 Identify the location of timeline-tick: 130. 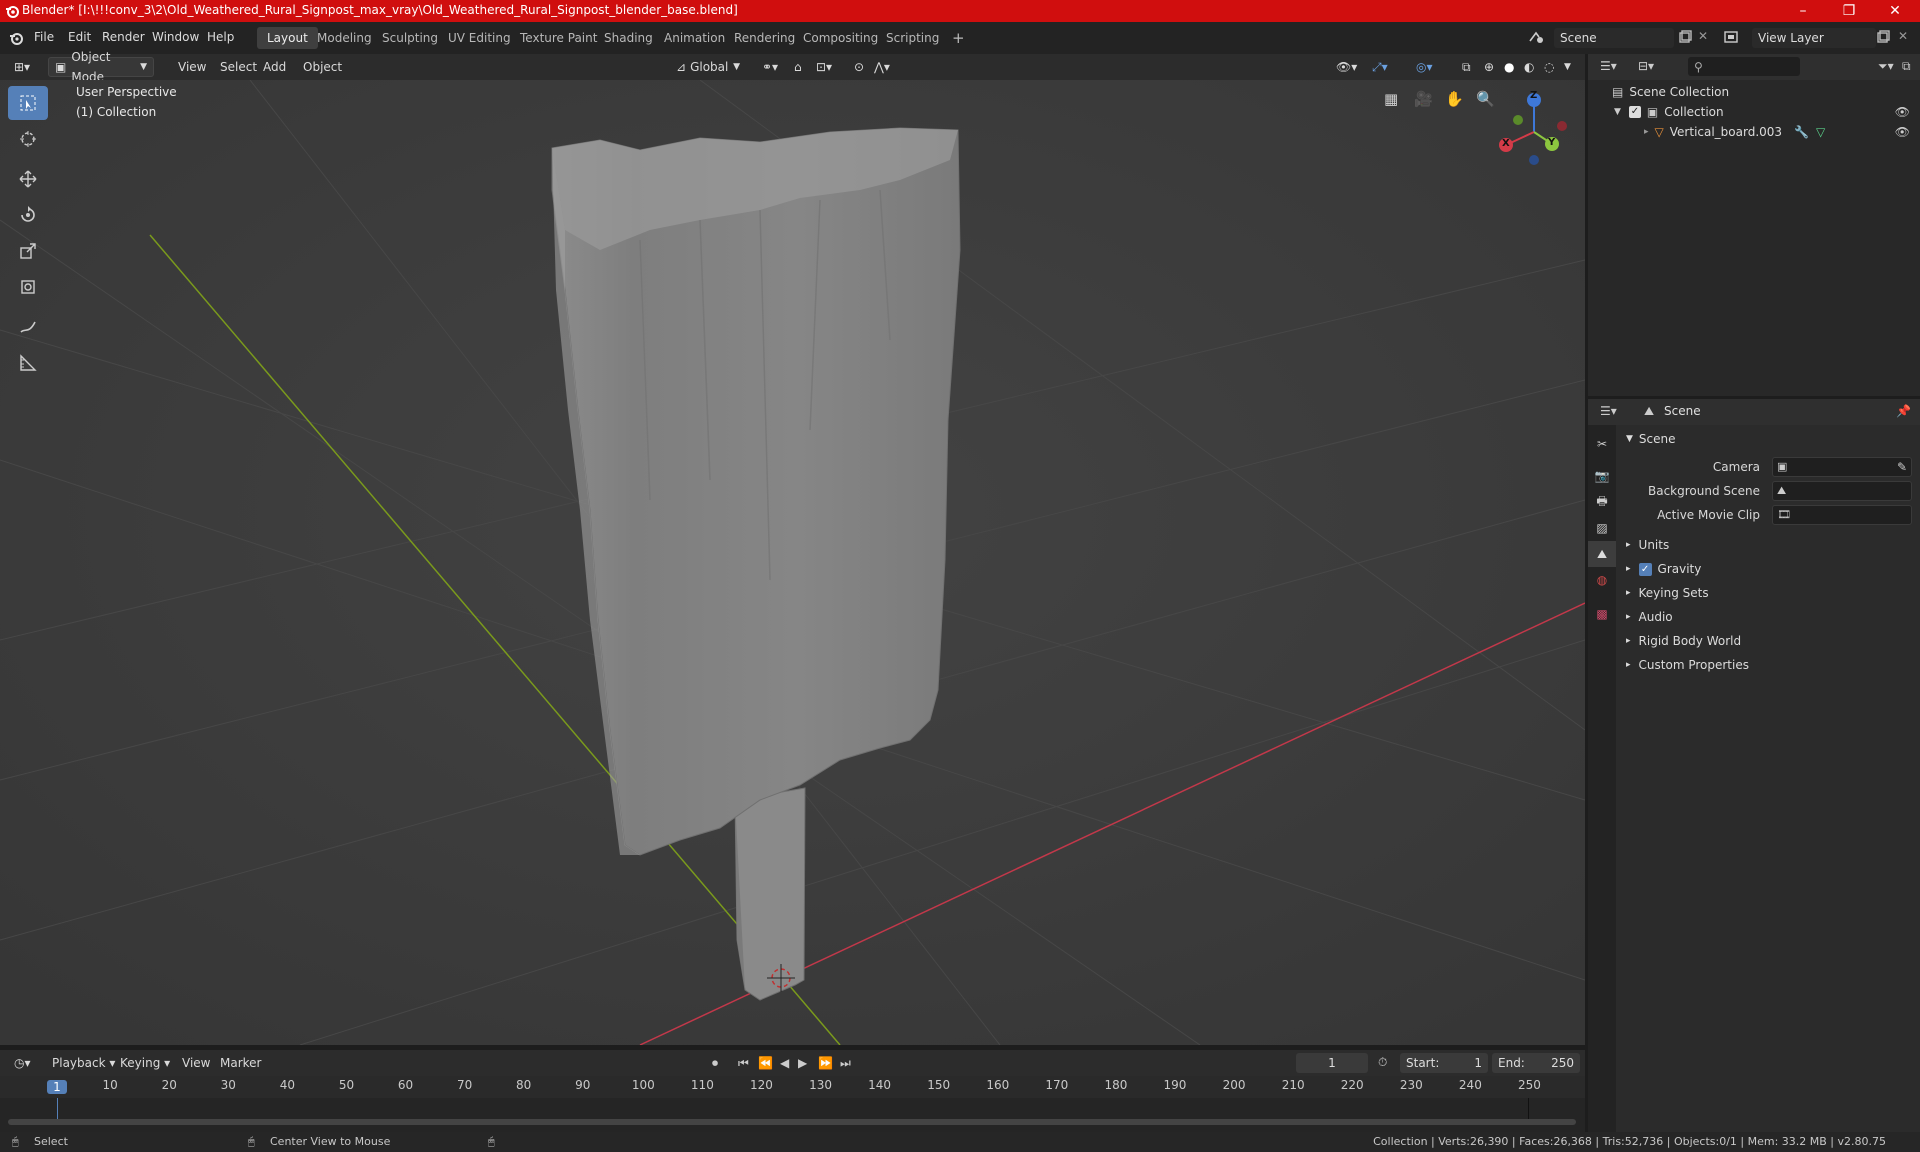
(820, 1085).